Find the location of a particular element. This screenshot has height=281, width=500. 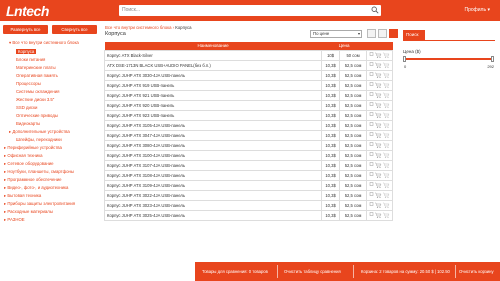

product-name: Корпус JUHP ATX 920 USB-панель is located at coordinates (213, 105).